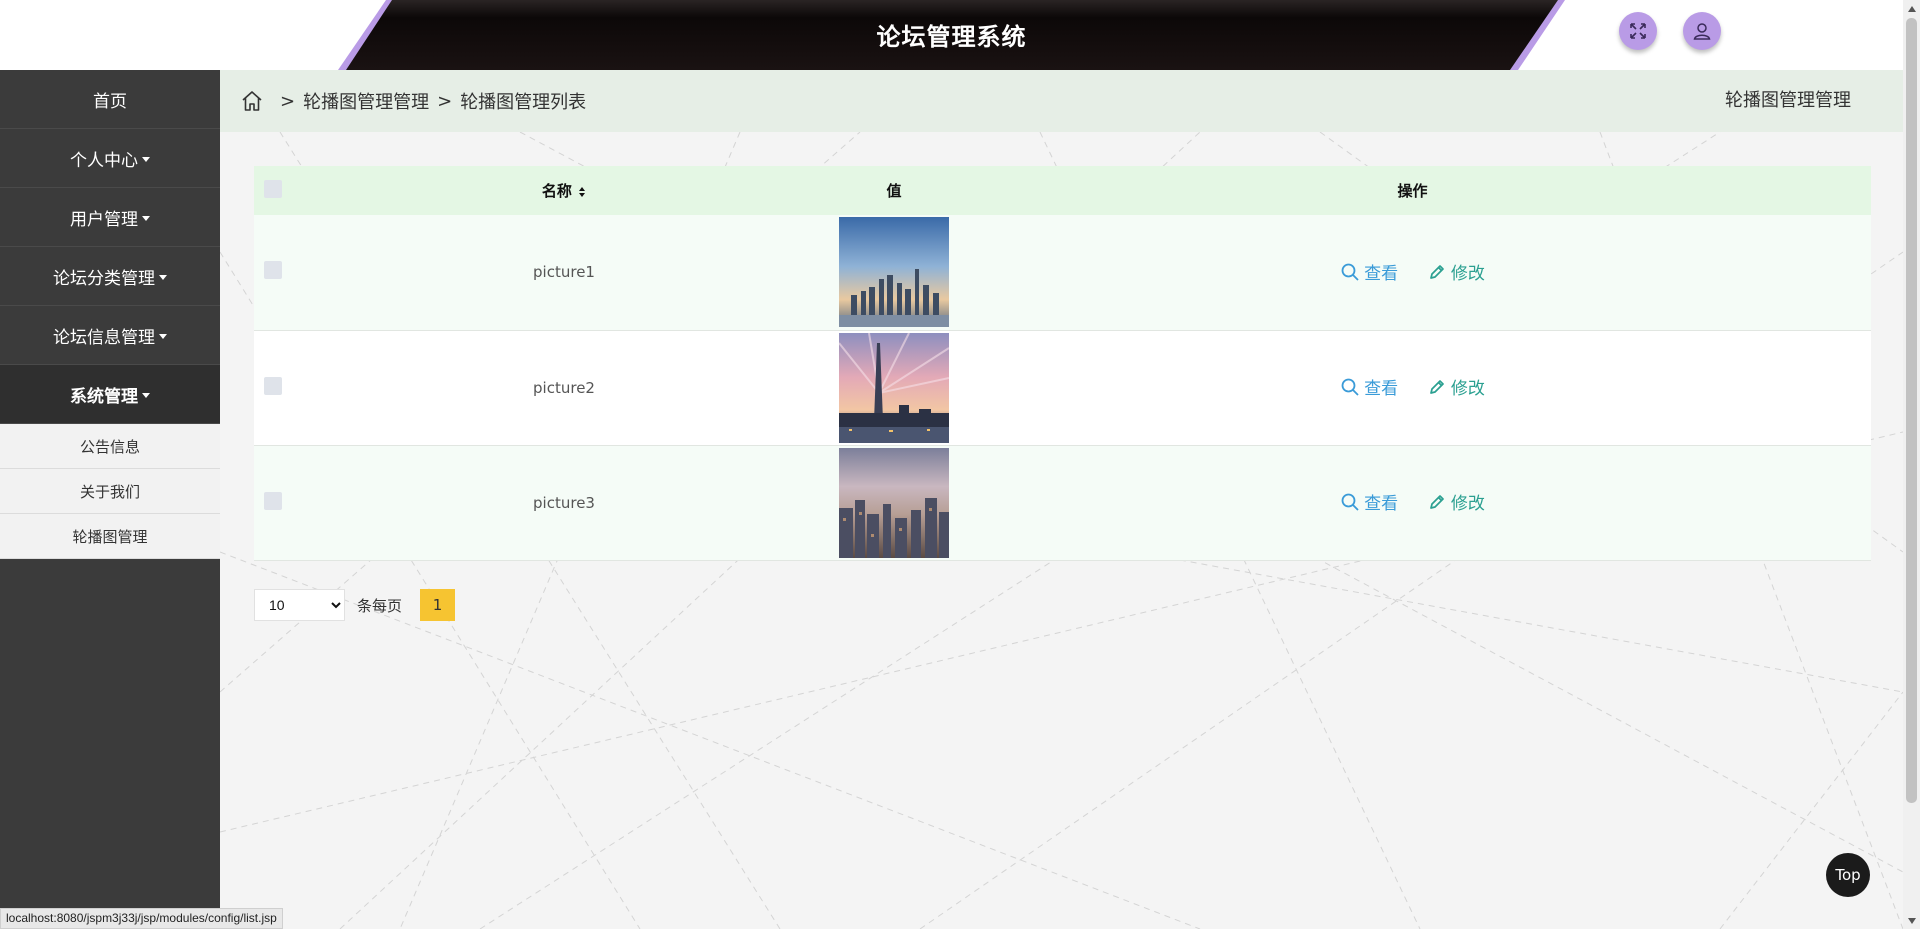 This screenshot has width=1920, height=929. I want to click on sidebar-item-user-management: 用户管理, so click(110, 217).